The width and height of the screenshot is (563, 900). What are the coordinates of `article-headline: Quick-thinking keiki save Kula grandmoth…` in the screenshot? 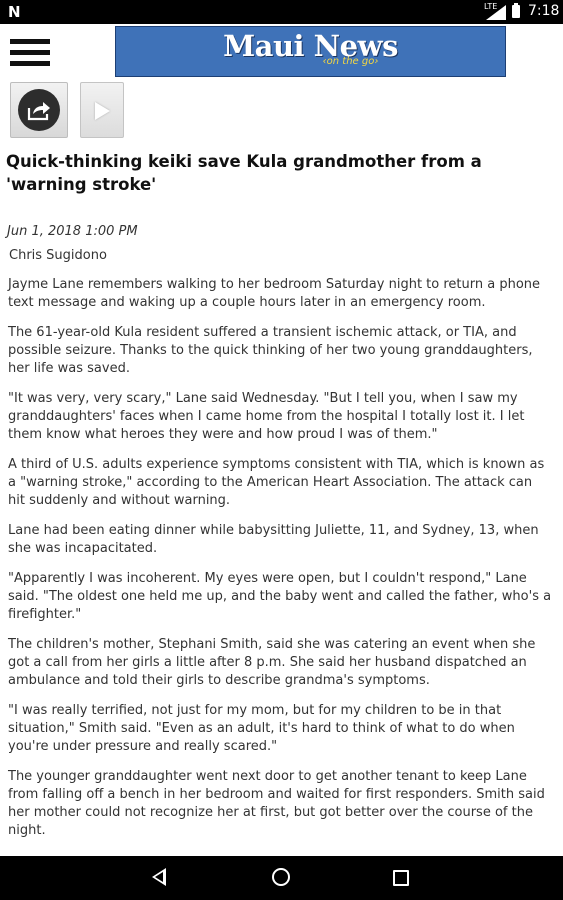 It's located at (244, 173).